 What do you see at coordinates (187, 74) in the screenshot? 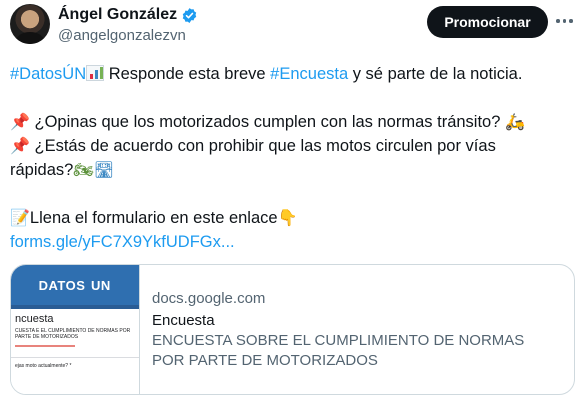
I see `tweet-text-segment: Responde esta breve` at bounding box center [187, 74].